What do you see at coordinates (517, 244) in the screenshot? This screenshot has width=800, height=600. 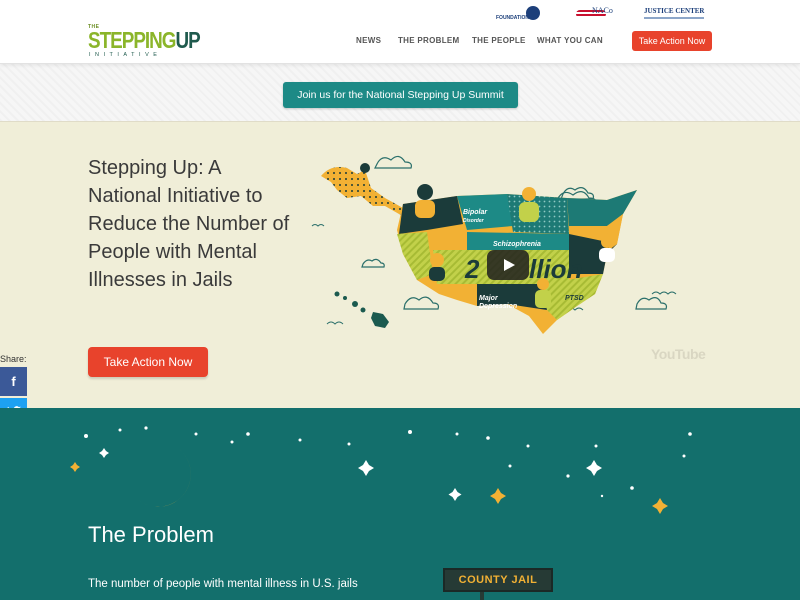 I see `label-schizophrenia: Schizophrenia` at bounding box center [517, 244].